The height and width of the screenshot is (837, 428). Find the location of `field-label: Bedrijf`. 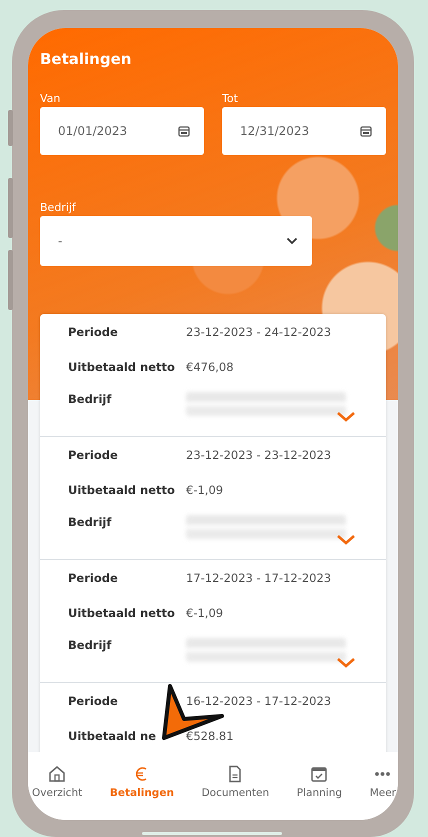

field-label: Bedrijf is located at coordinates (58, 207).